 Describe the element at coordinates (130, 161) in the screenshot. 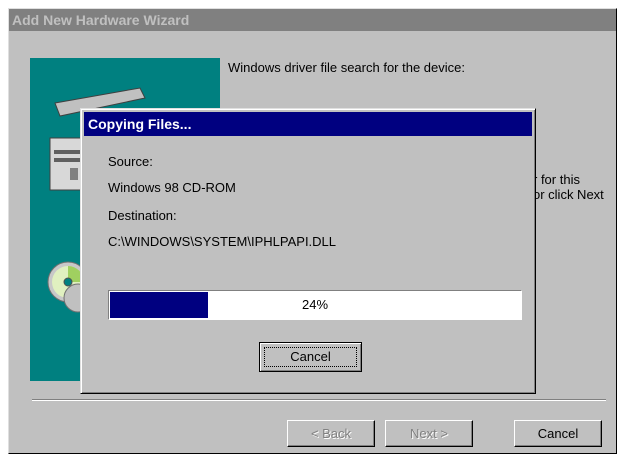

I see `source-label: Source:` at that location.